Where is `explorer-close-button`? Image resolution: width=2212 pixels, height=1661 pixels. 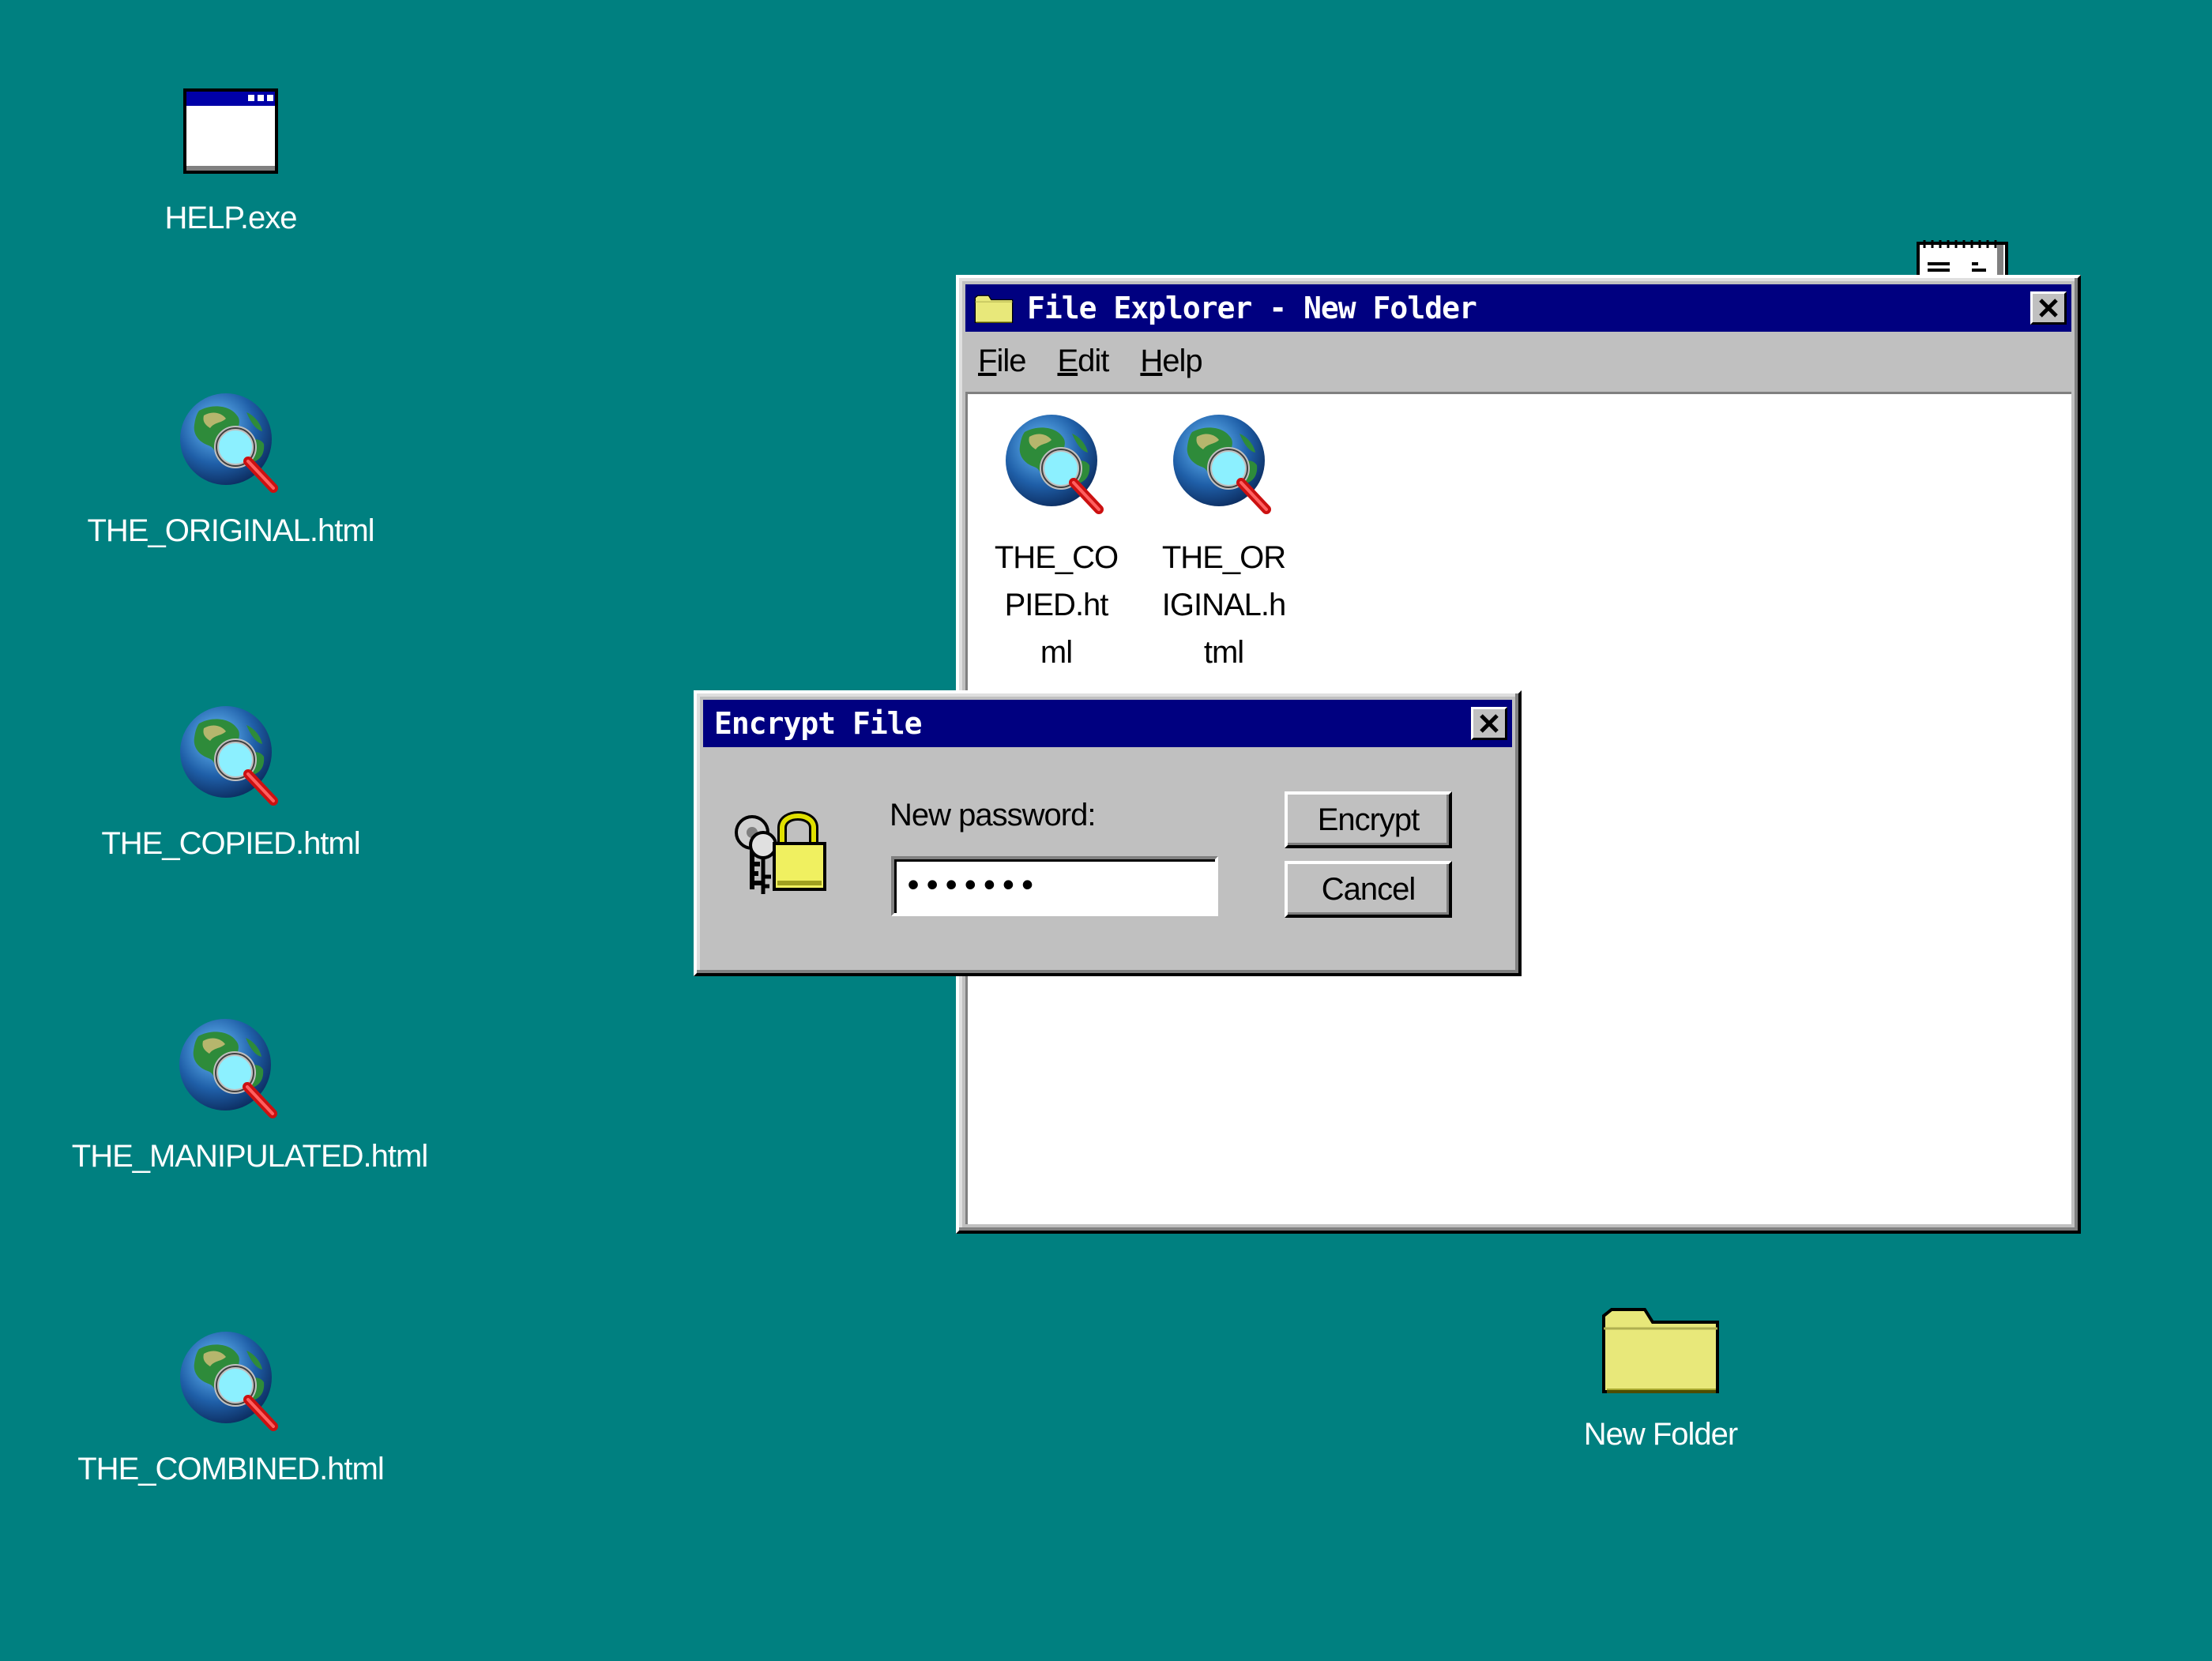 explorer-close-button is located at coordinates (2049, 308).